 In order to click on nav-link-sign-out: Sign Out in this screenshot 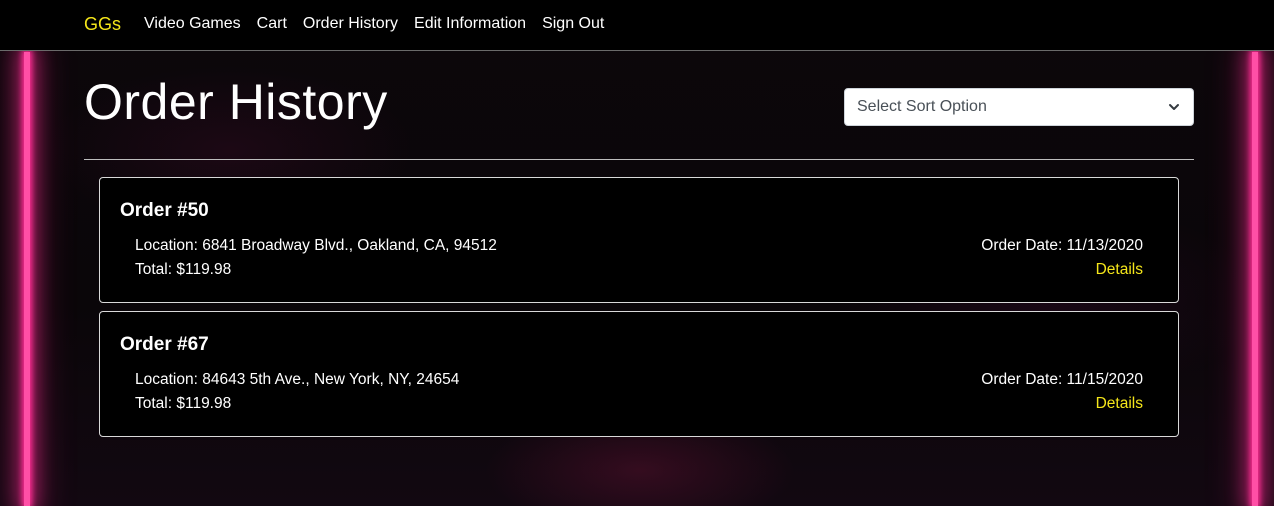, I will do `click(573, 24)`.